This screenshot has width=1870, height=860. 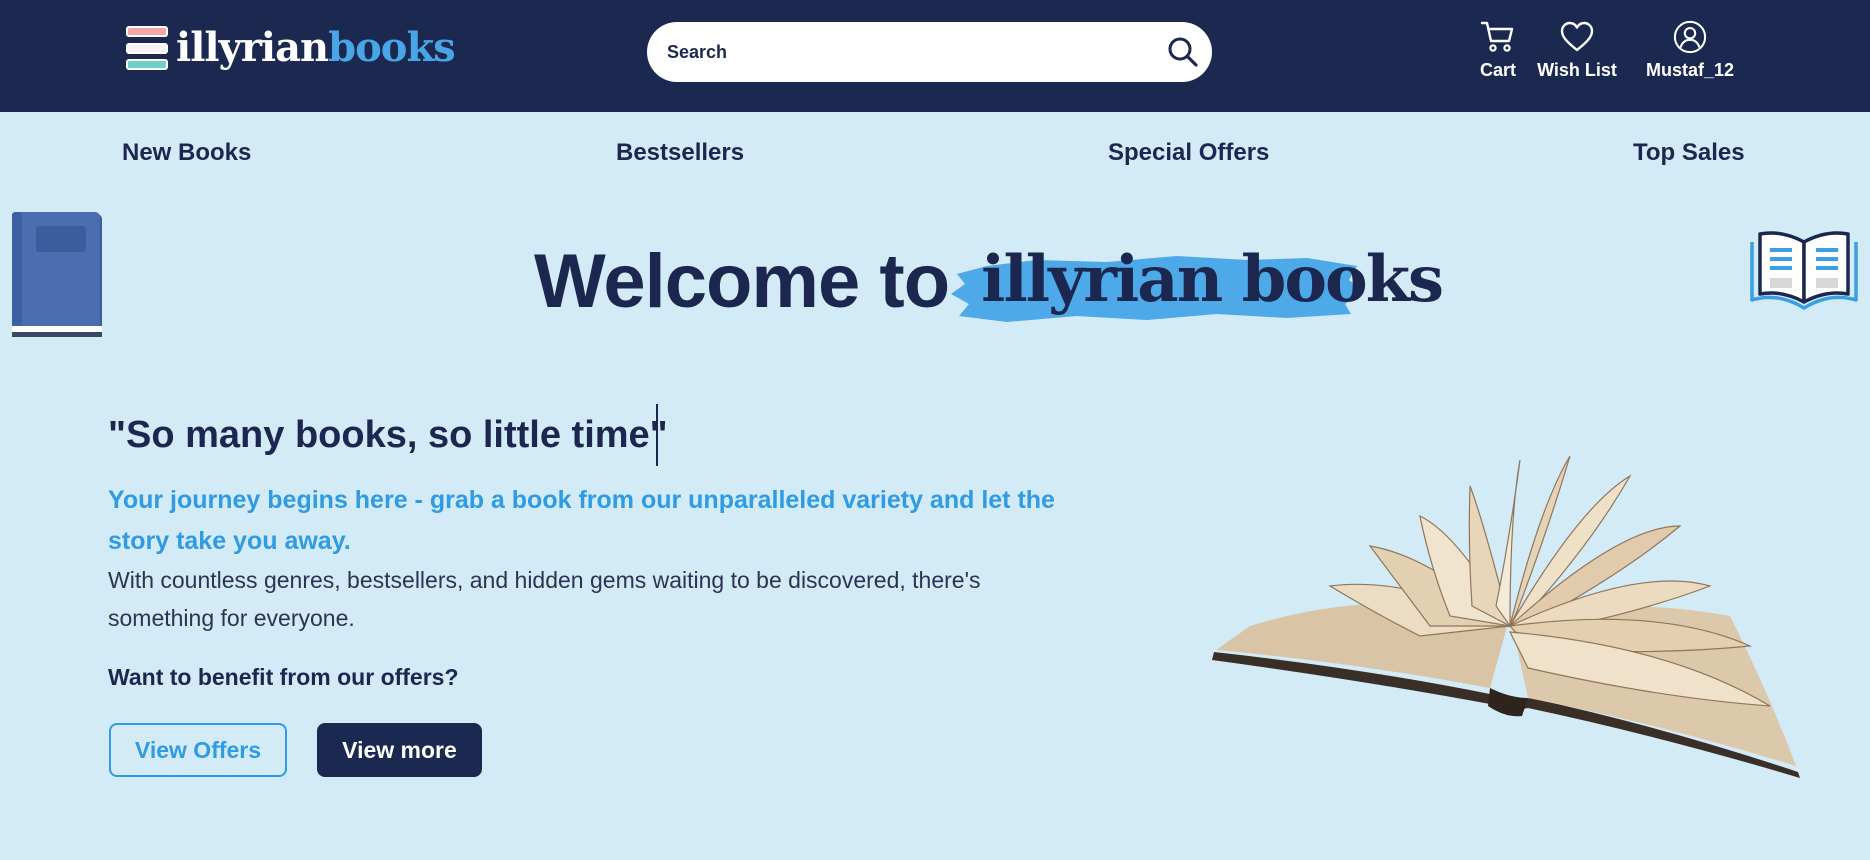 What do you see at coordinates (57, 274) in the screenshot?
I see `closed-book-icon` at bounding box center [57, 274].